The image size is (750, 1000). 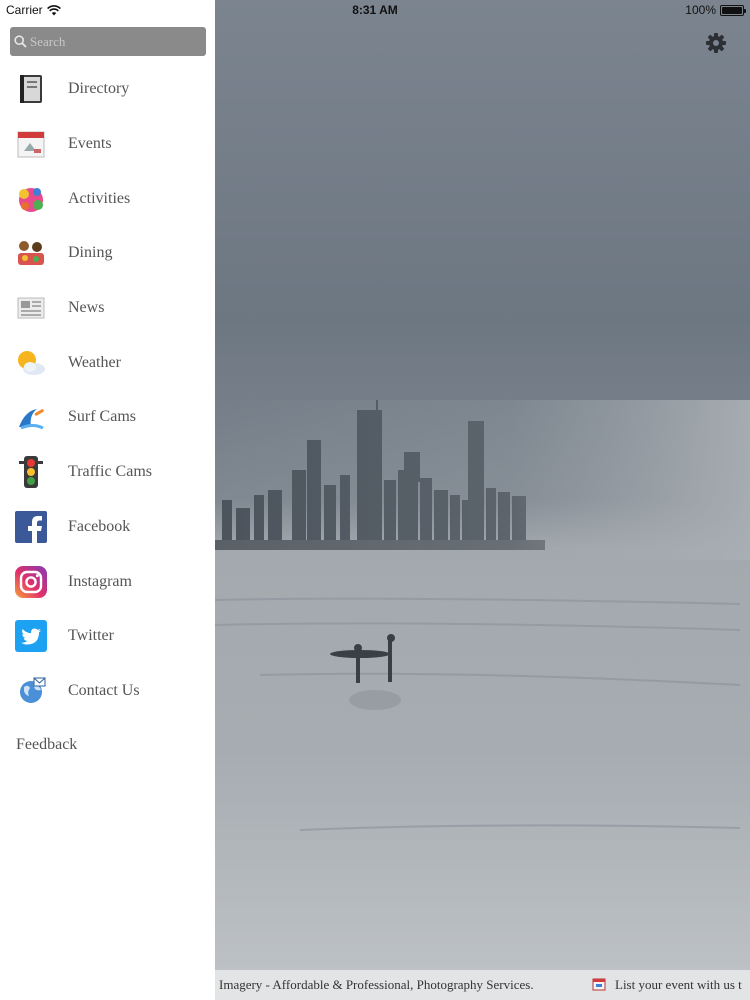 I want to click on gear-icon, so click(x=716, y=43).